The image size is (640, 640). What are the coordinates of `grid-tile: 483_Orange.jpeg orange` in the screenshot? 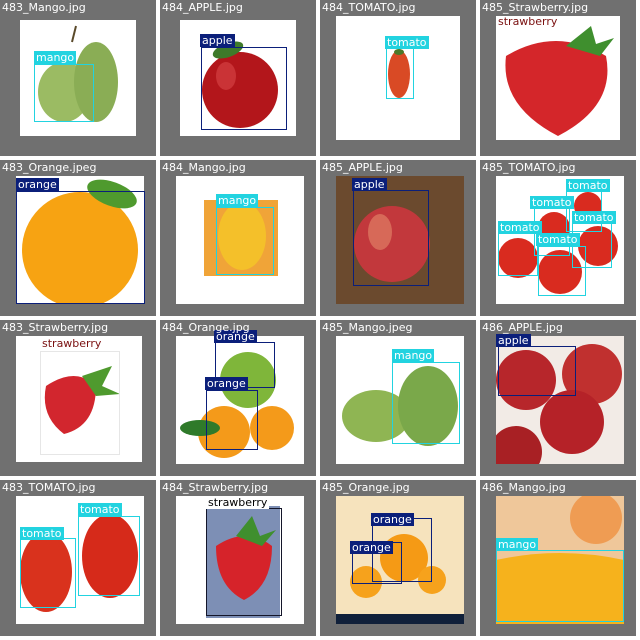 It's located at (78, 238).